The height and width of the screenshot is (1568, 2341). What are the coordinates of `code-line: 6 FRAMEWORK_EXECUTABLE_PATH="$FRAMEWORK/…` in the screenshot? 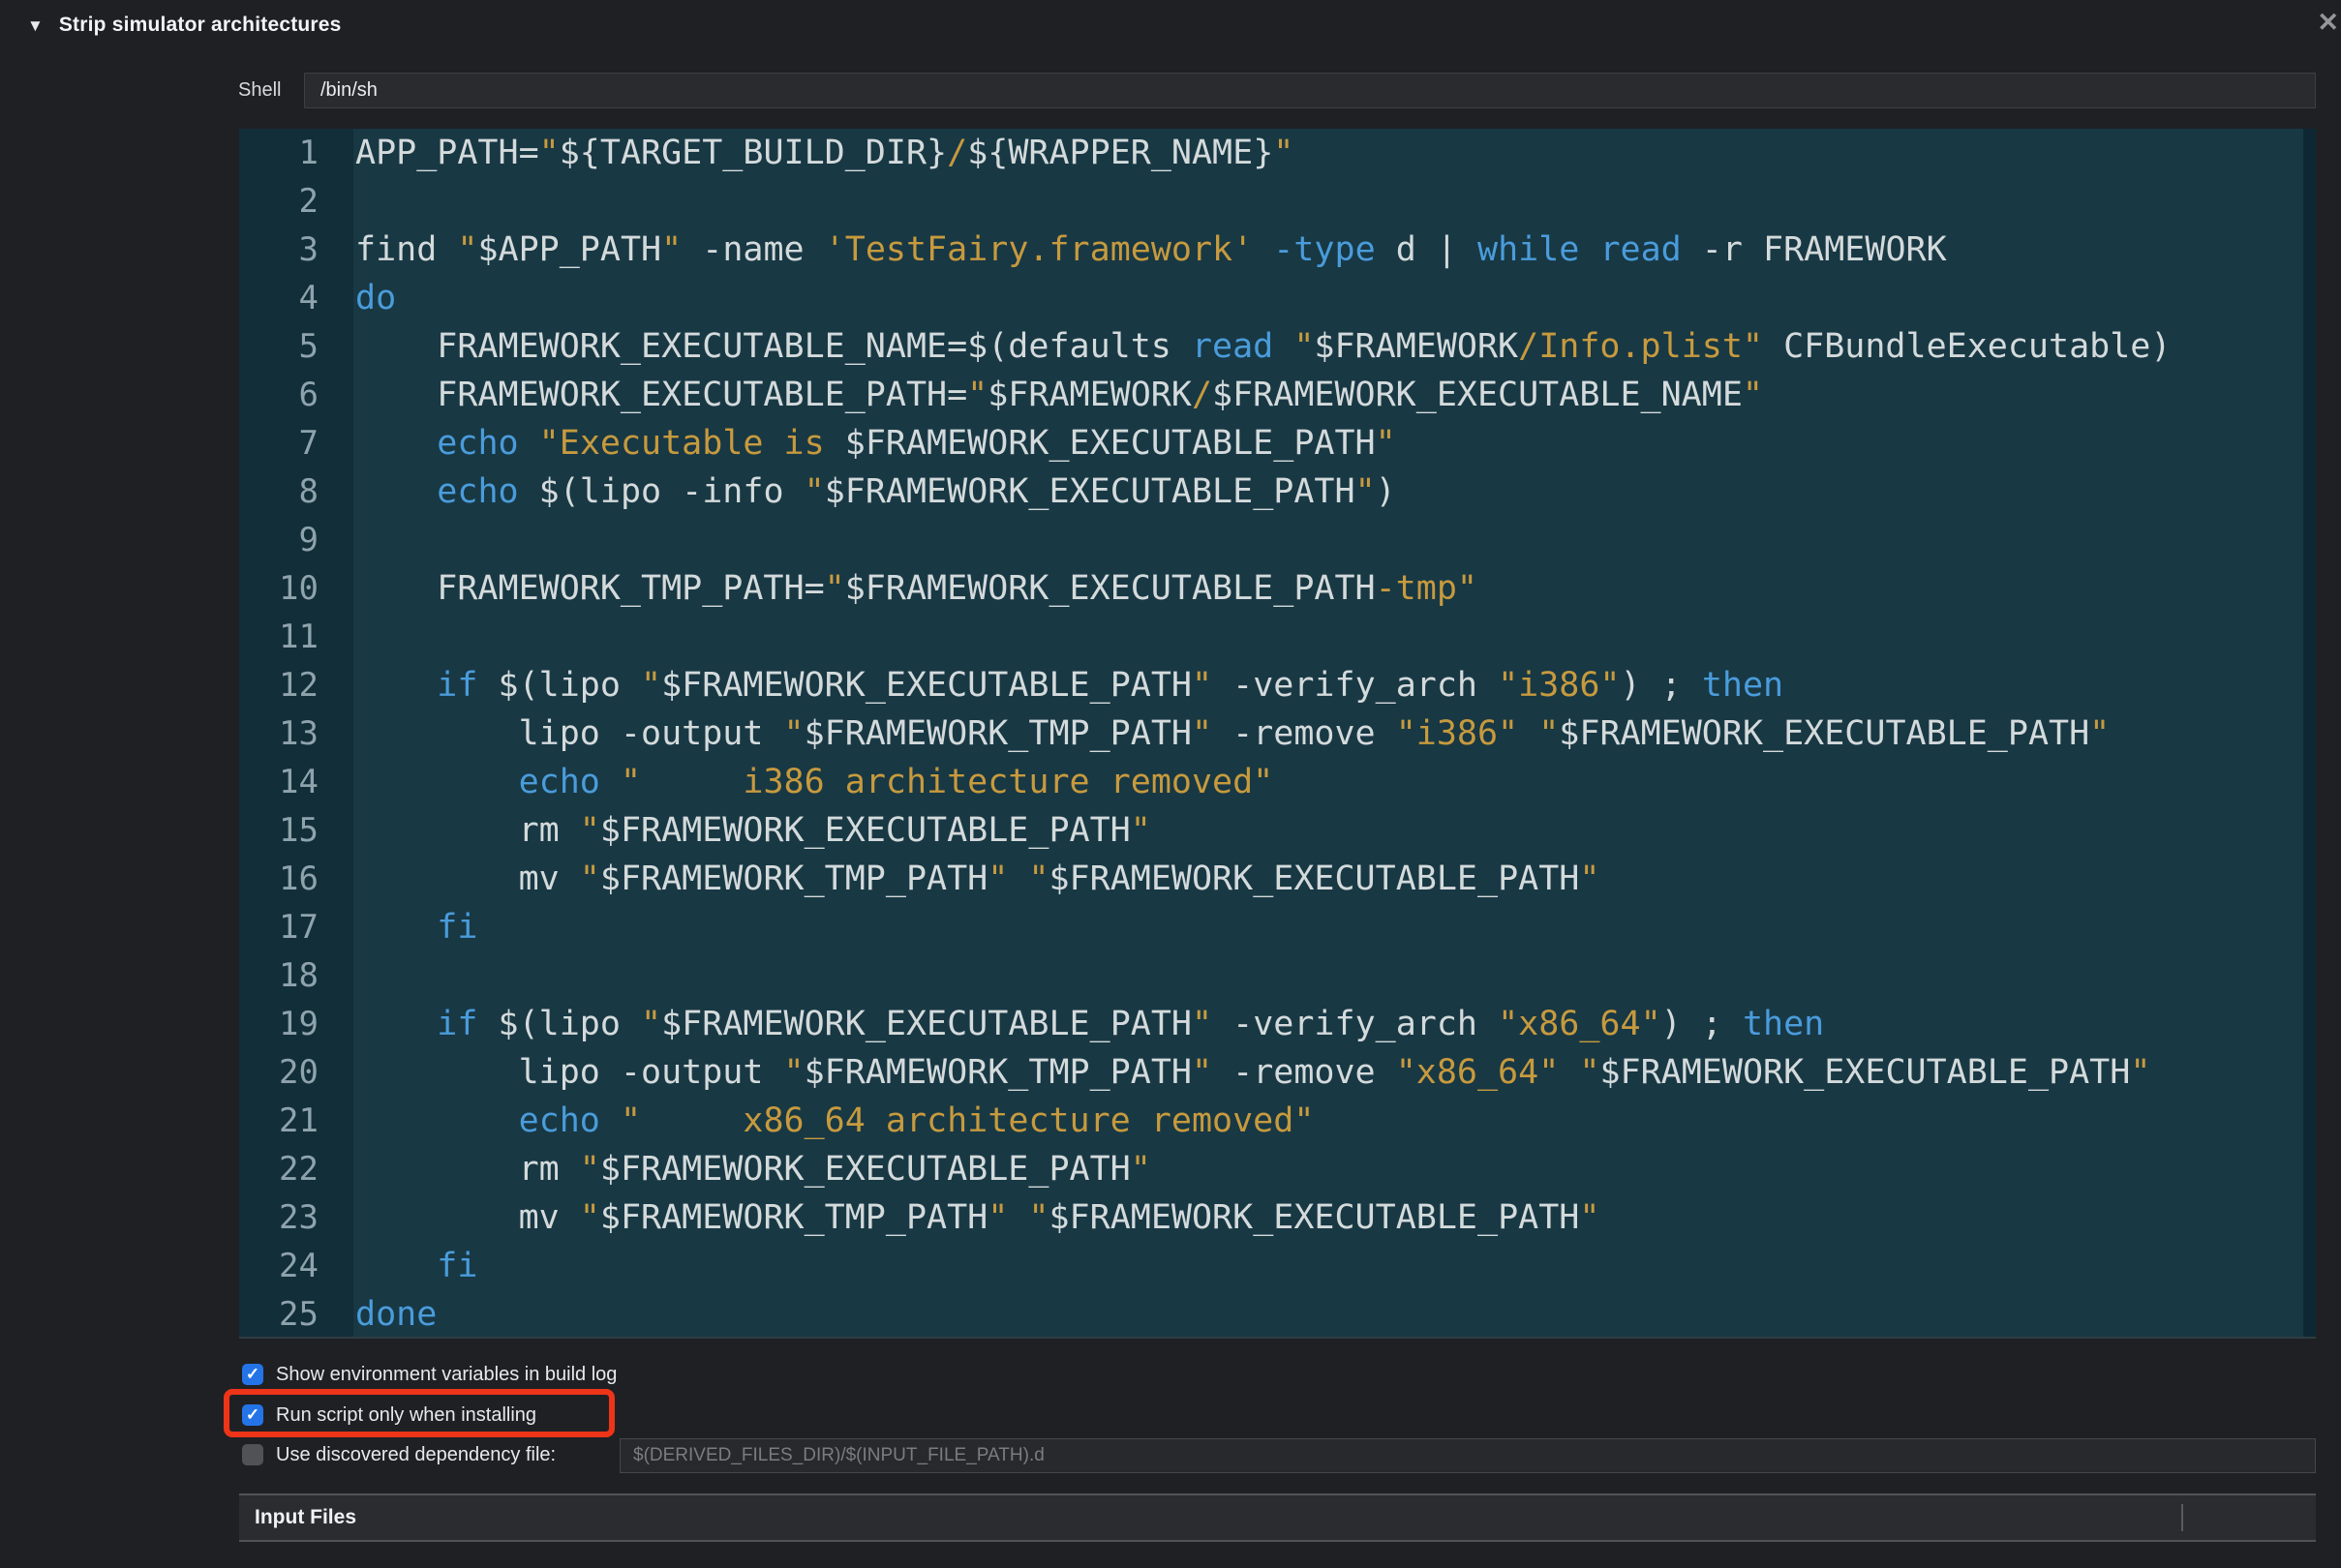 It's located at (1271, 395).